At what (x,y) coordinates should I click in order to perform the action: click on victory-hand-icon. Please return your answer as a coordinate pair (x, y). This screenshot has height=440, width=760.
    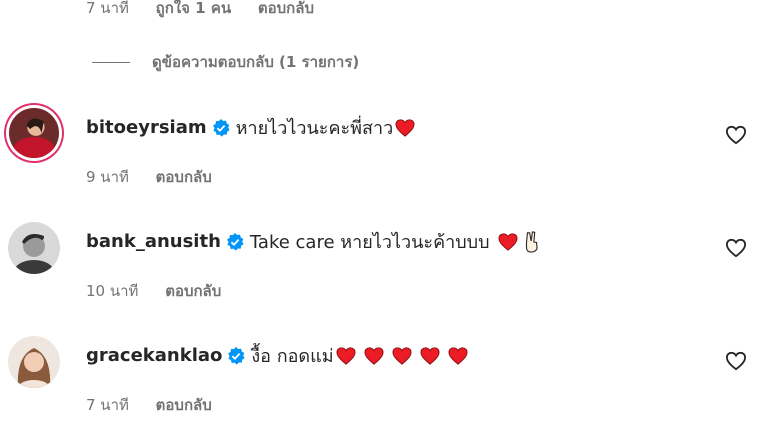
    Looking at the image, I should click on (531, 241).